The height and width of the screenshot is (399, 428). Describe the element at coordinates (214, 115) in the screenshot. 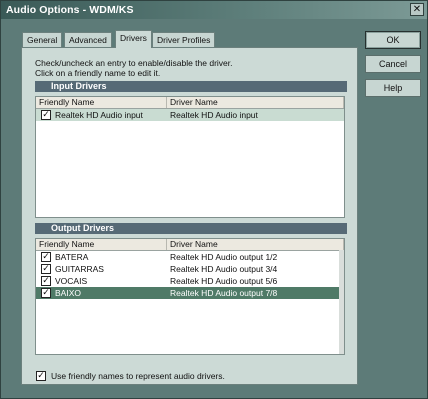

I see `driver-name: Realtek HD Audio input` at that location.